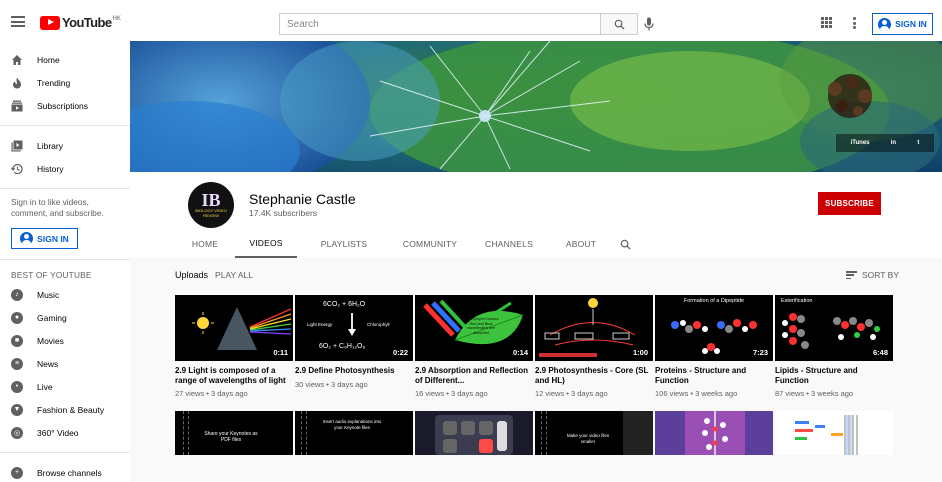  What do you see at coordinates (80, 22) in the screenshot?
I see `youtube-logo: YouTube HK` at bounding box center [80, 22].